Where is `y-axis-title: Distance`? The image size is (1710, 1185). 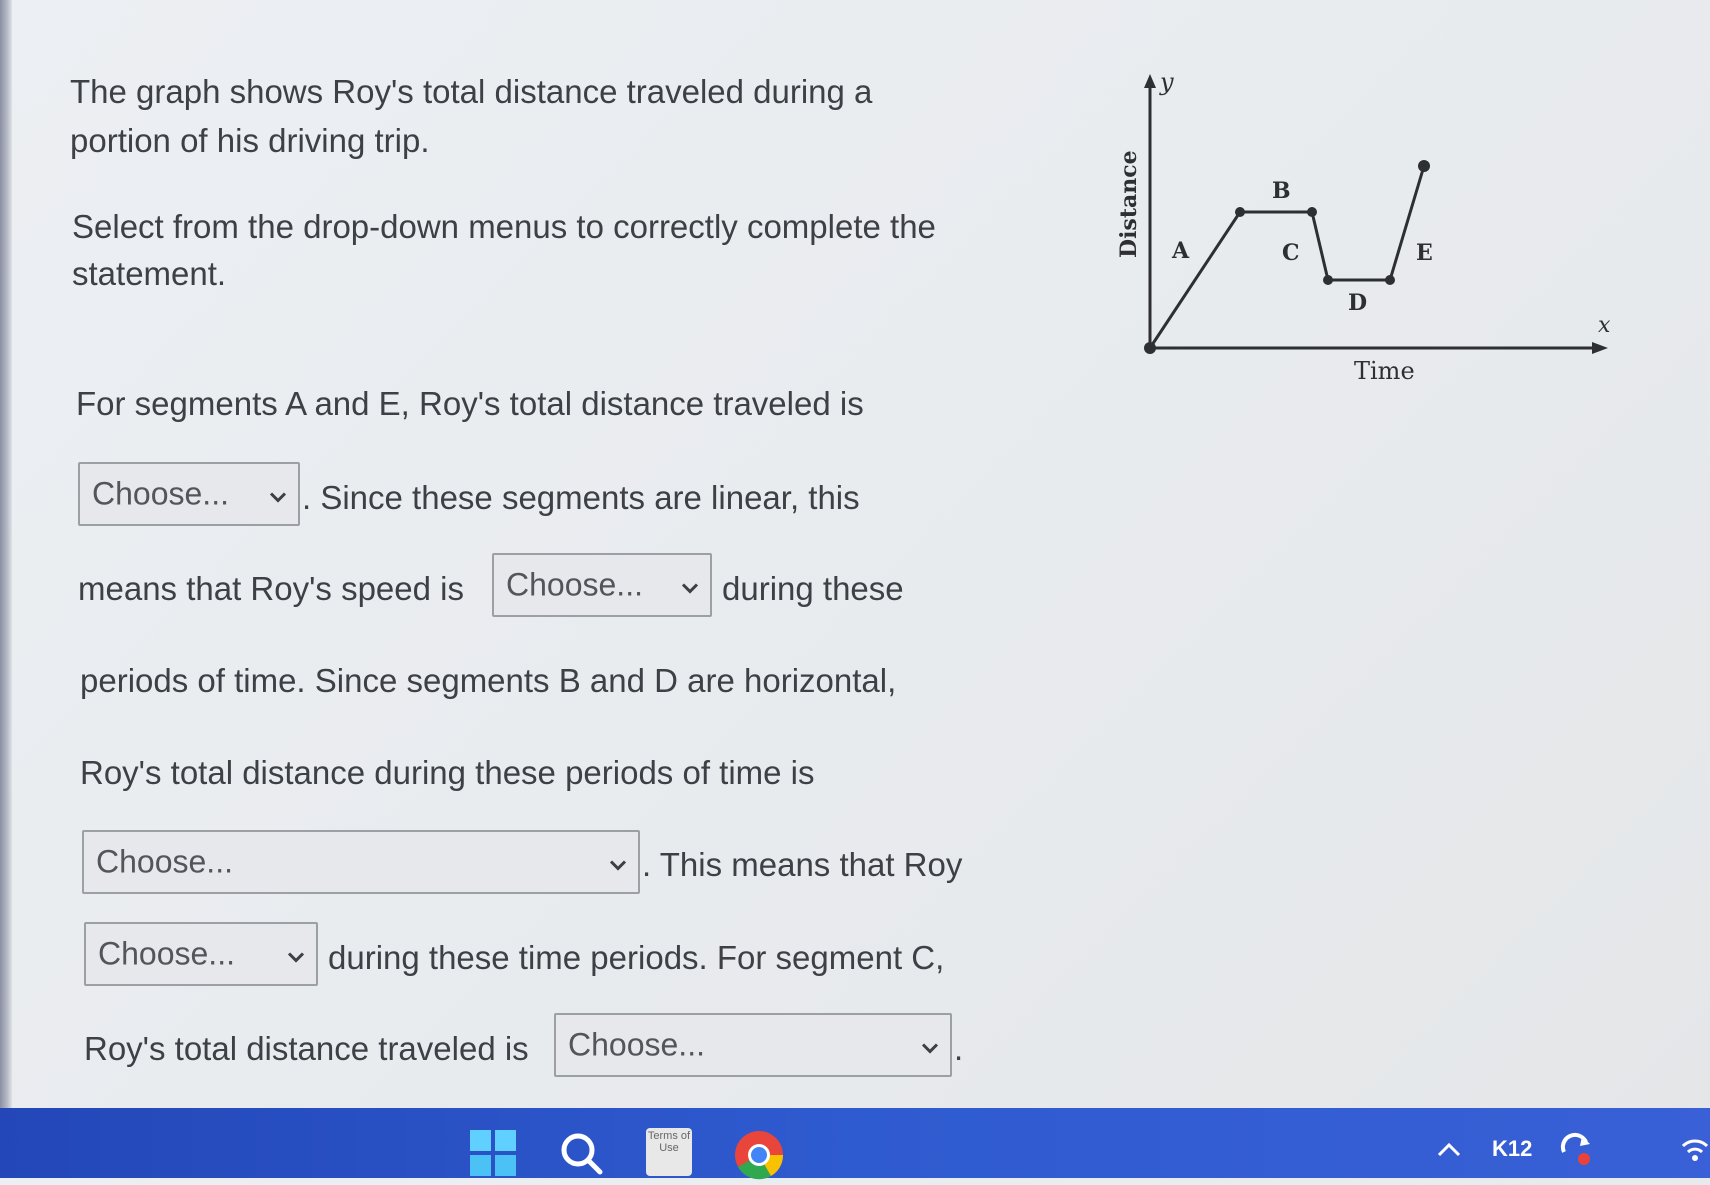 y-axis-title: Distance is located at coordinates (1129, 204).